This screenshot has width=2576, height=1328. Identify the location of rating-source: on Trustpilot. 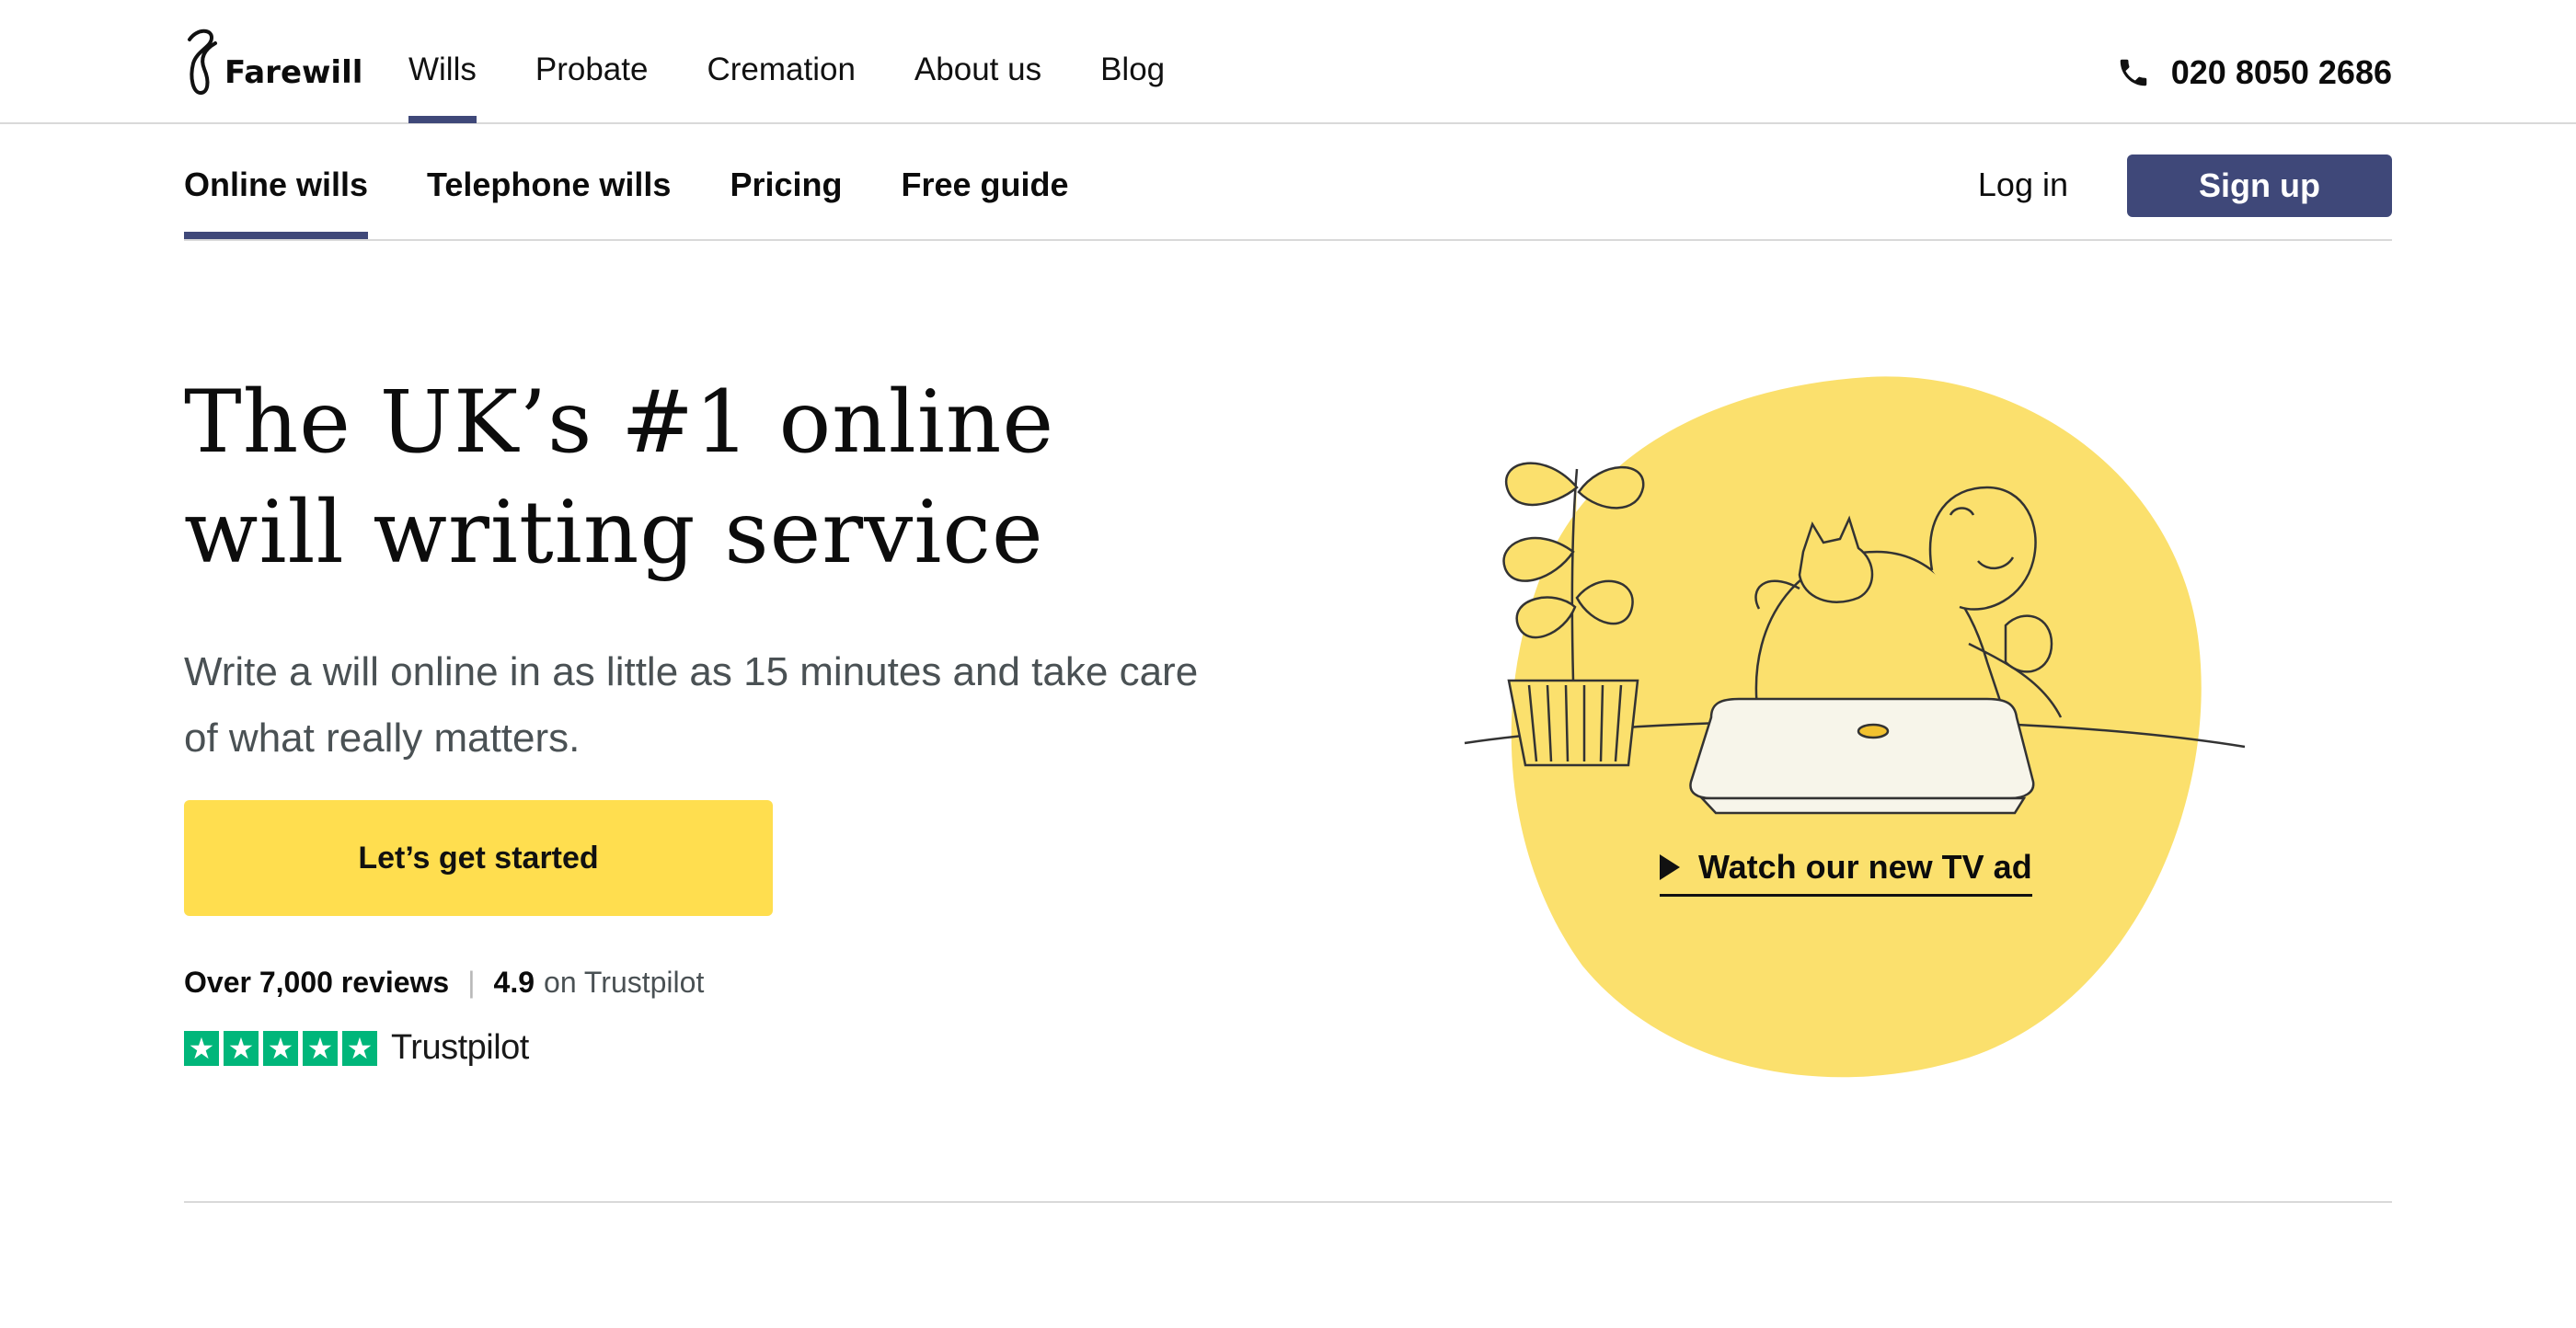
(624, 982).